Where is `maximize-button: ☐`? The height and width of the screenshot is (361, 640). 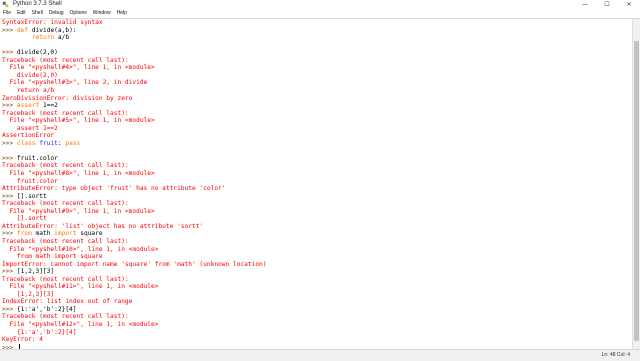
maximize-button: ☐ is located at coordinates (607, 4).